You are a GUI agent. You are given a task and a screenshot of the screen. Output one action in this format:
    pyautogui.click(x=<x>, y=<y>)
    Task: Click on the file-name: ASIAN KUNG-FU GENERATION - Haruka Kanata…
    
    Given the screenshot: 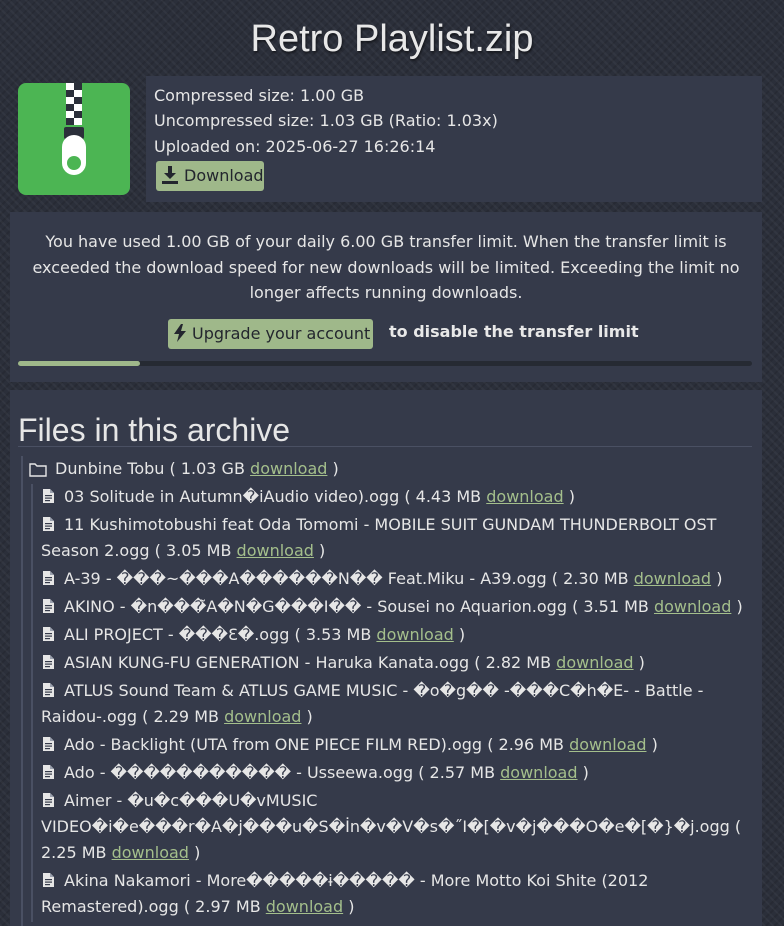 What is the action you would take?
    pyautogui.click(x=267, y=662)
    